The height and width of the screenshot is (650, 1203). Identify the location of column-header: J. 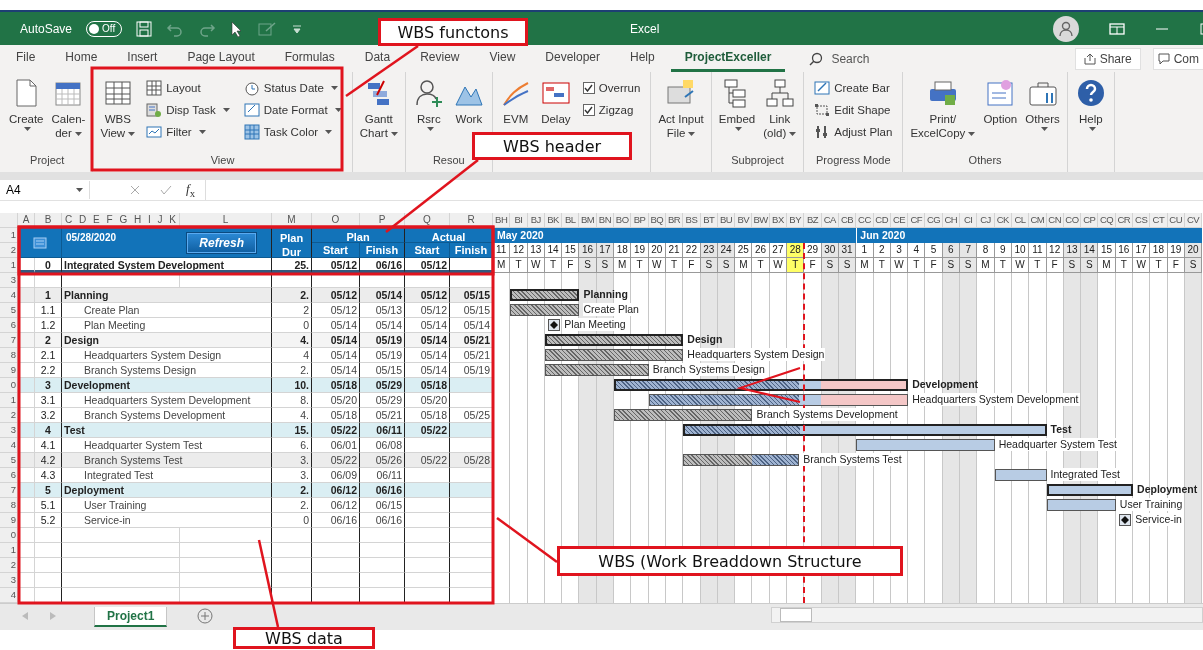
(160, 220).